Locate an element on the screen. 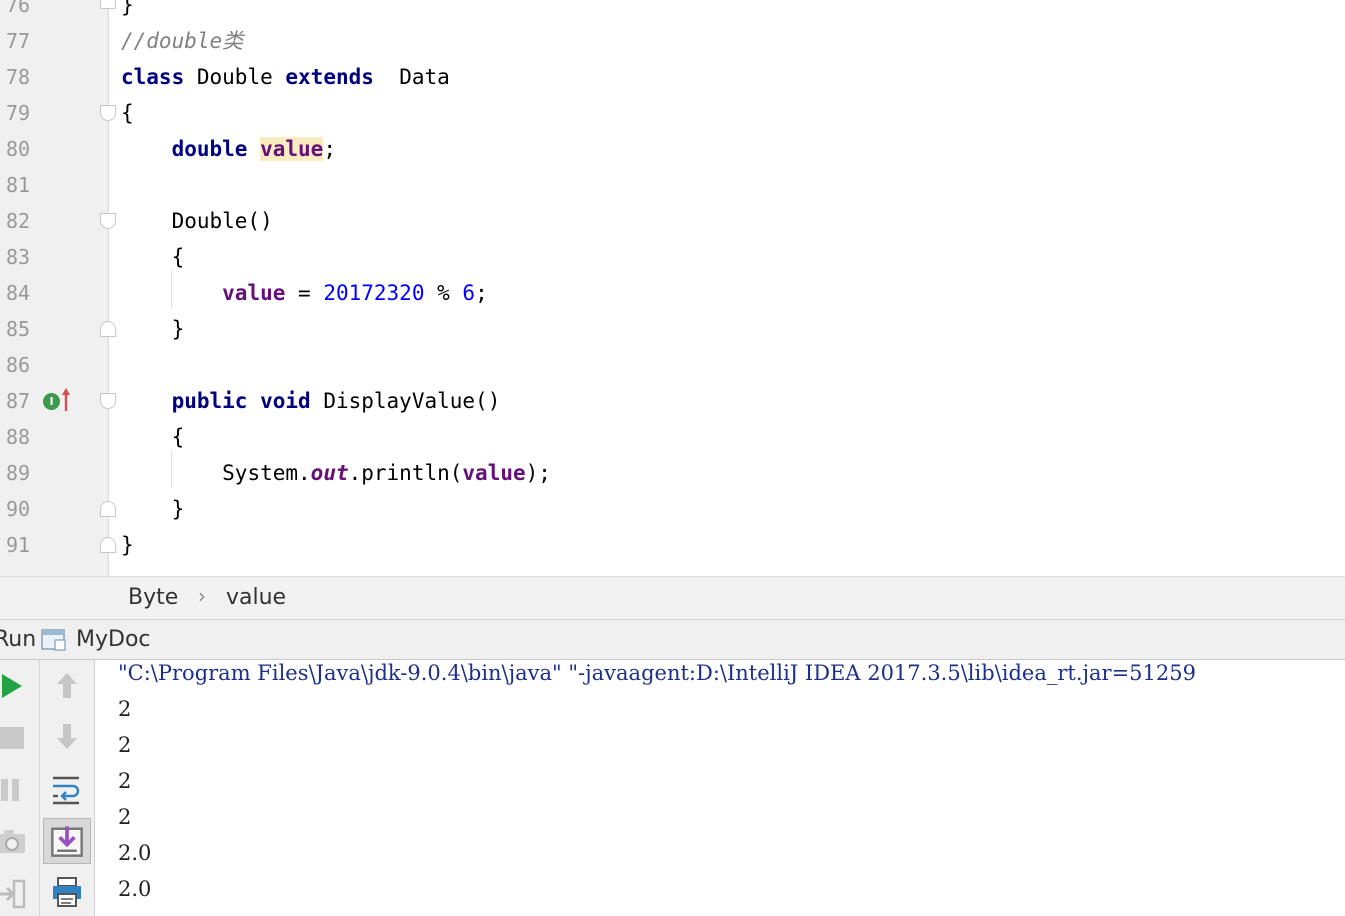 Image resolution: width=1345 pixels, height=916 pixels. code-line-82: 82 Double() is located at coordinates (672, 221).